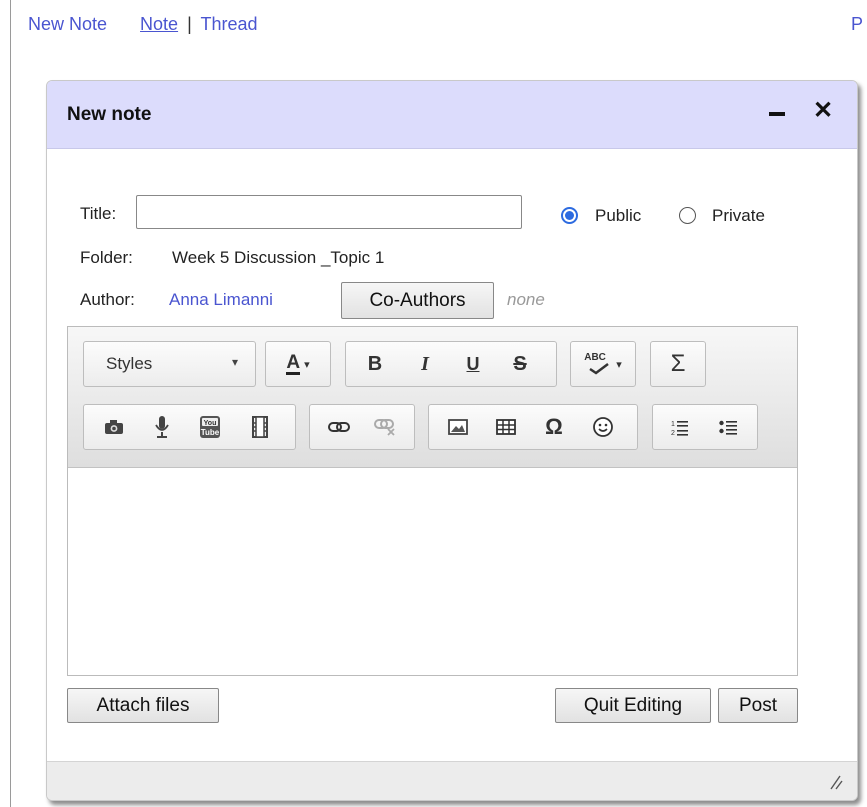  What do you see at coordinates (329, 212) in the screenshot?
I see `title-input` at bounding box center [329, 212].